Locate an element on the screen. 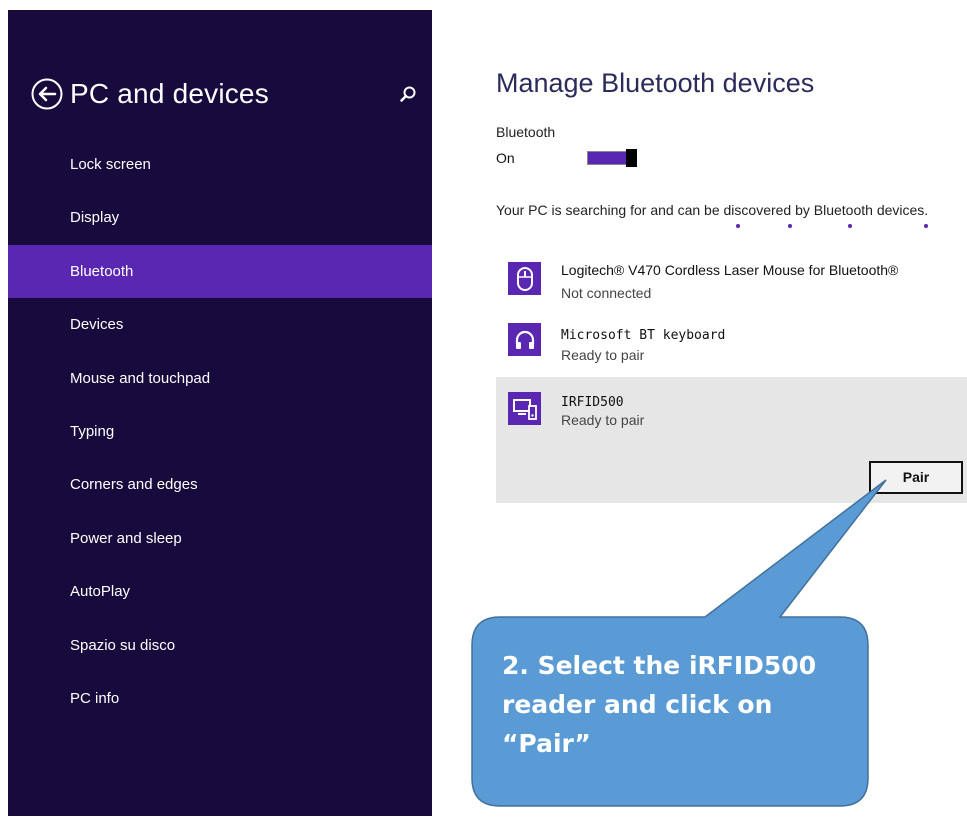 The image size is (967, 826). back-arrow-icon is located at coordinates (47, 94).